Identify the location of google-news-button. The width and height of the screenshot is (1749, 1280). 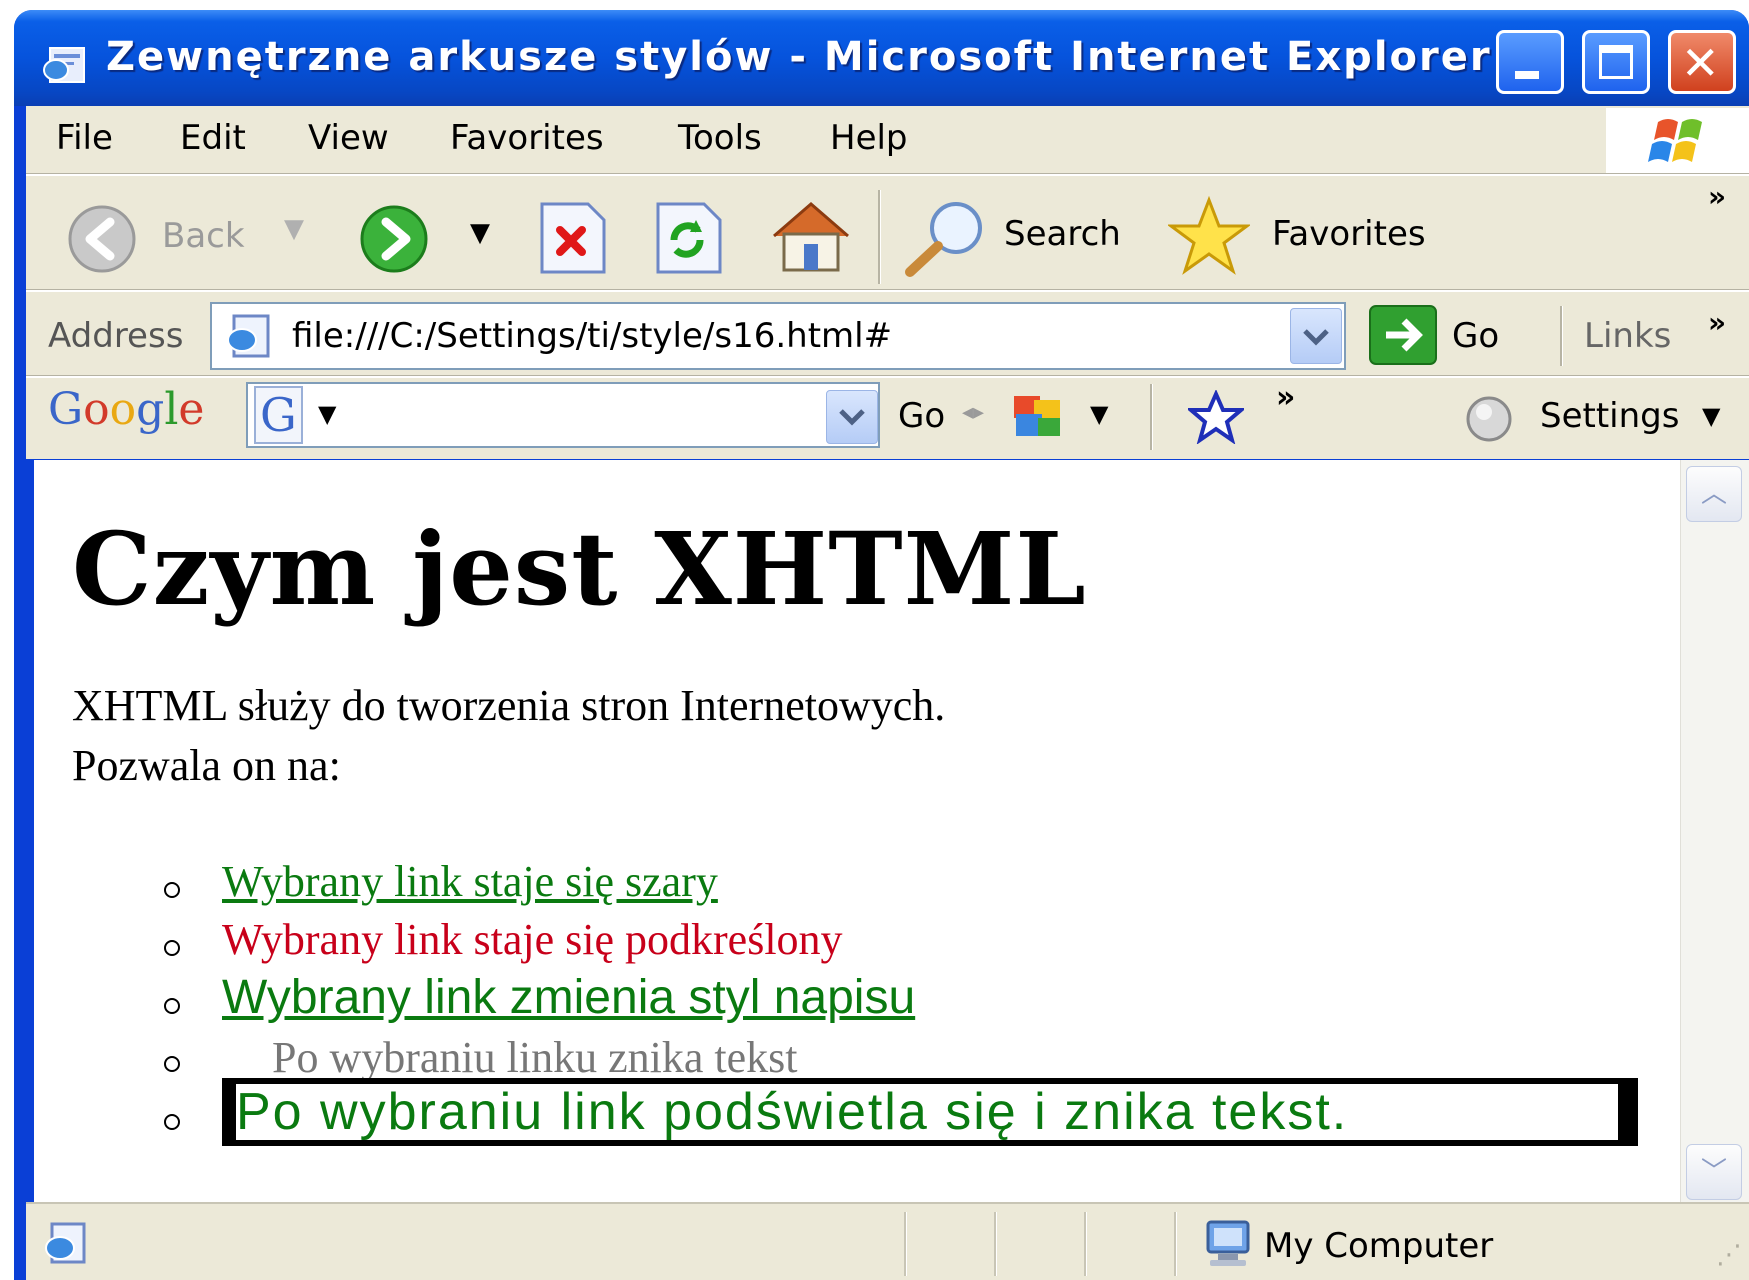
(1038, 419).